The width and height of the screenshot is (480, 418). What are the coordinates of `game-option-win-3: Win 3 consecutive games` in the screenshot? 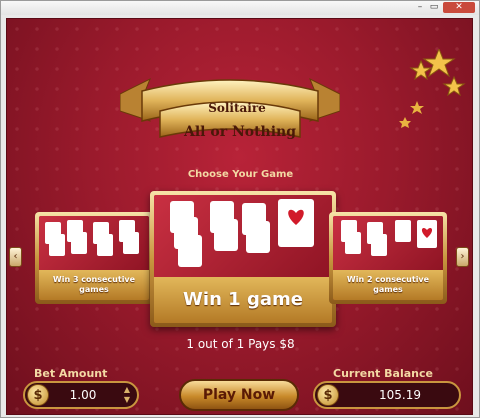 It's located at (94, 258).